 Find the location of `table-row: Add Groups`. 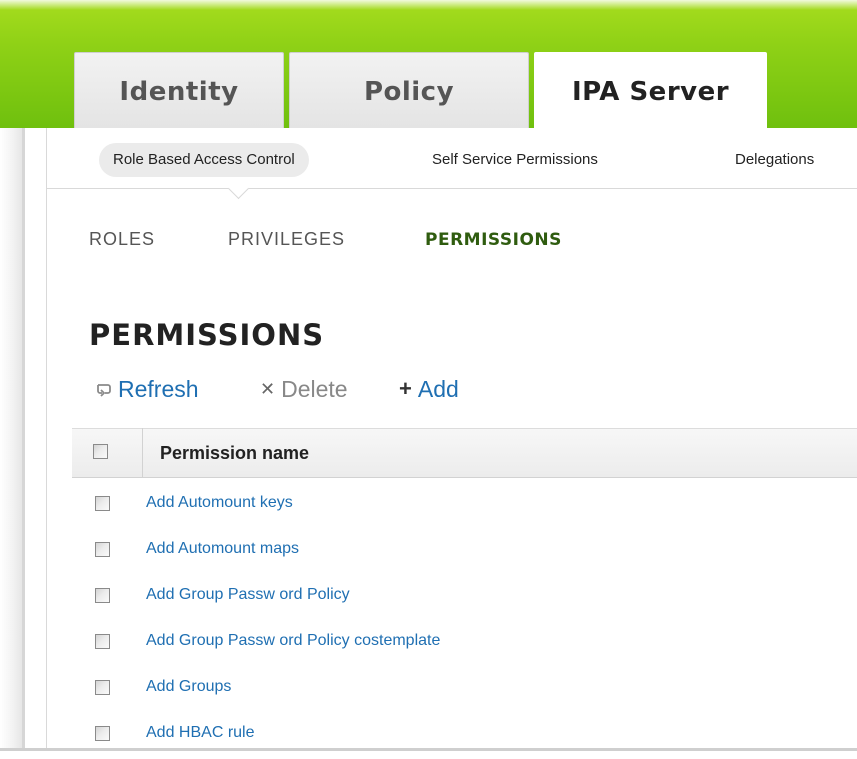

table-row: Add Groups is located at coordinates (464, 690).